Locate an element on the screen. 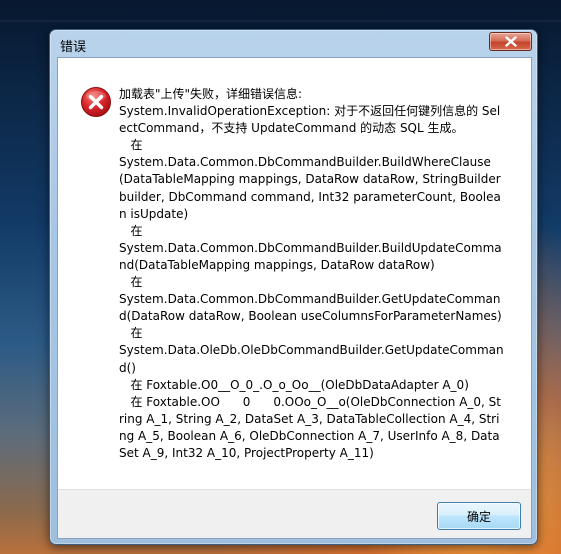 The height and width of the screenshot is (554, 561). button-bar: 确定 is located at coordinates (294, 513).